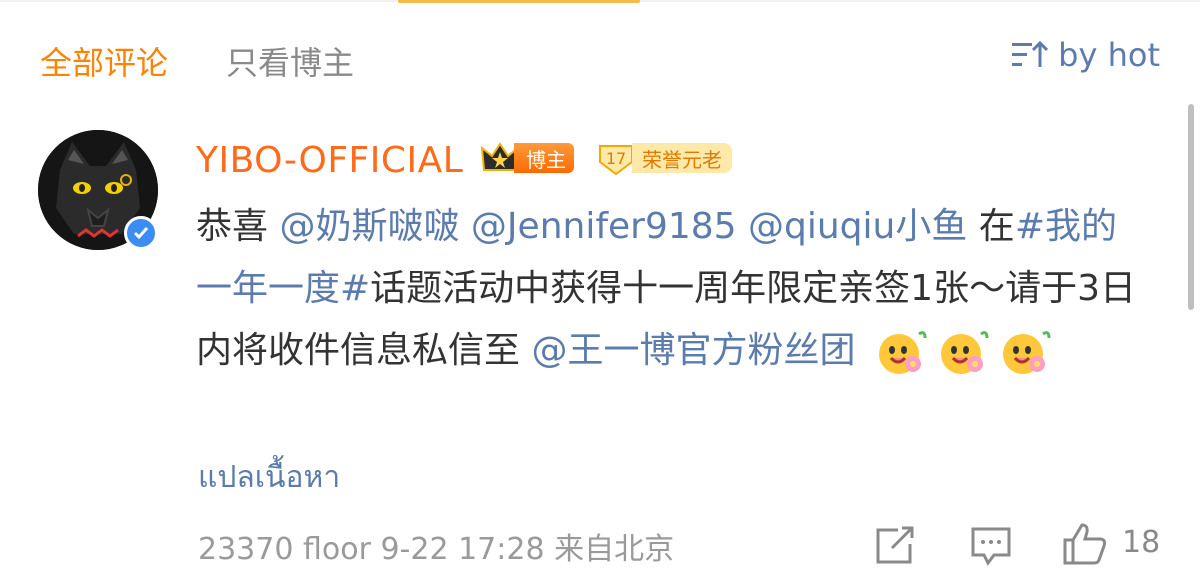 This screenshot has height=576, width=1200. I want to click on comment-icon, so click(991, 546).